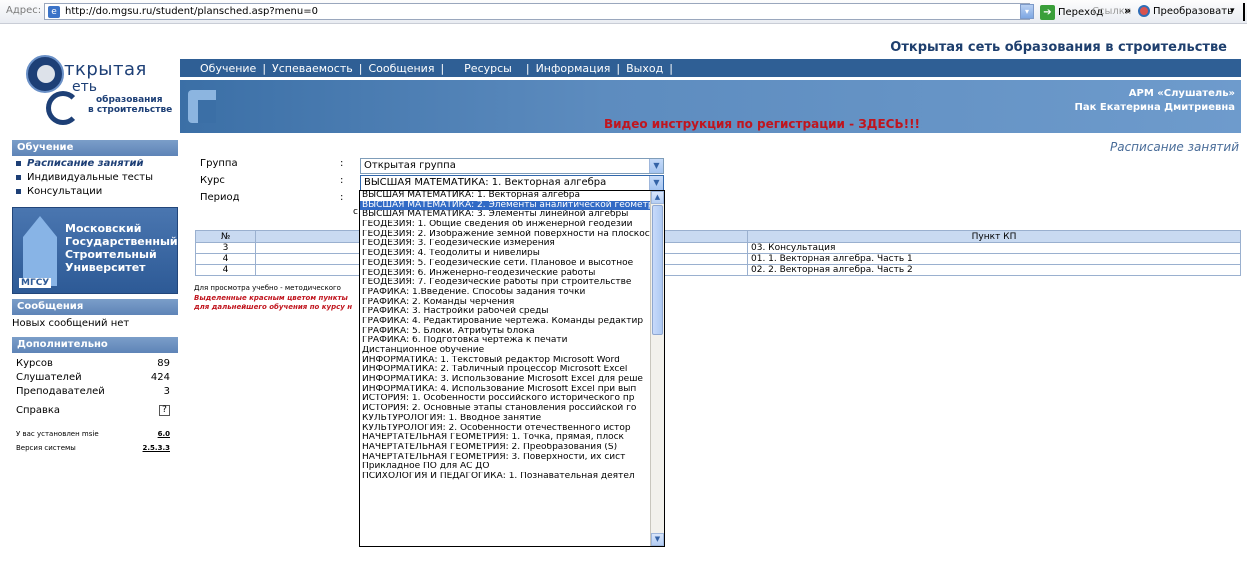 Image resolution: width=1247 pixels, height=563 pixels. I want to click on help-icon: ?, so click(164, 410).